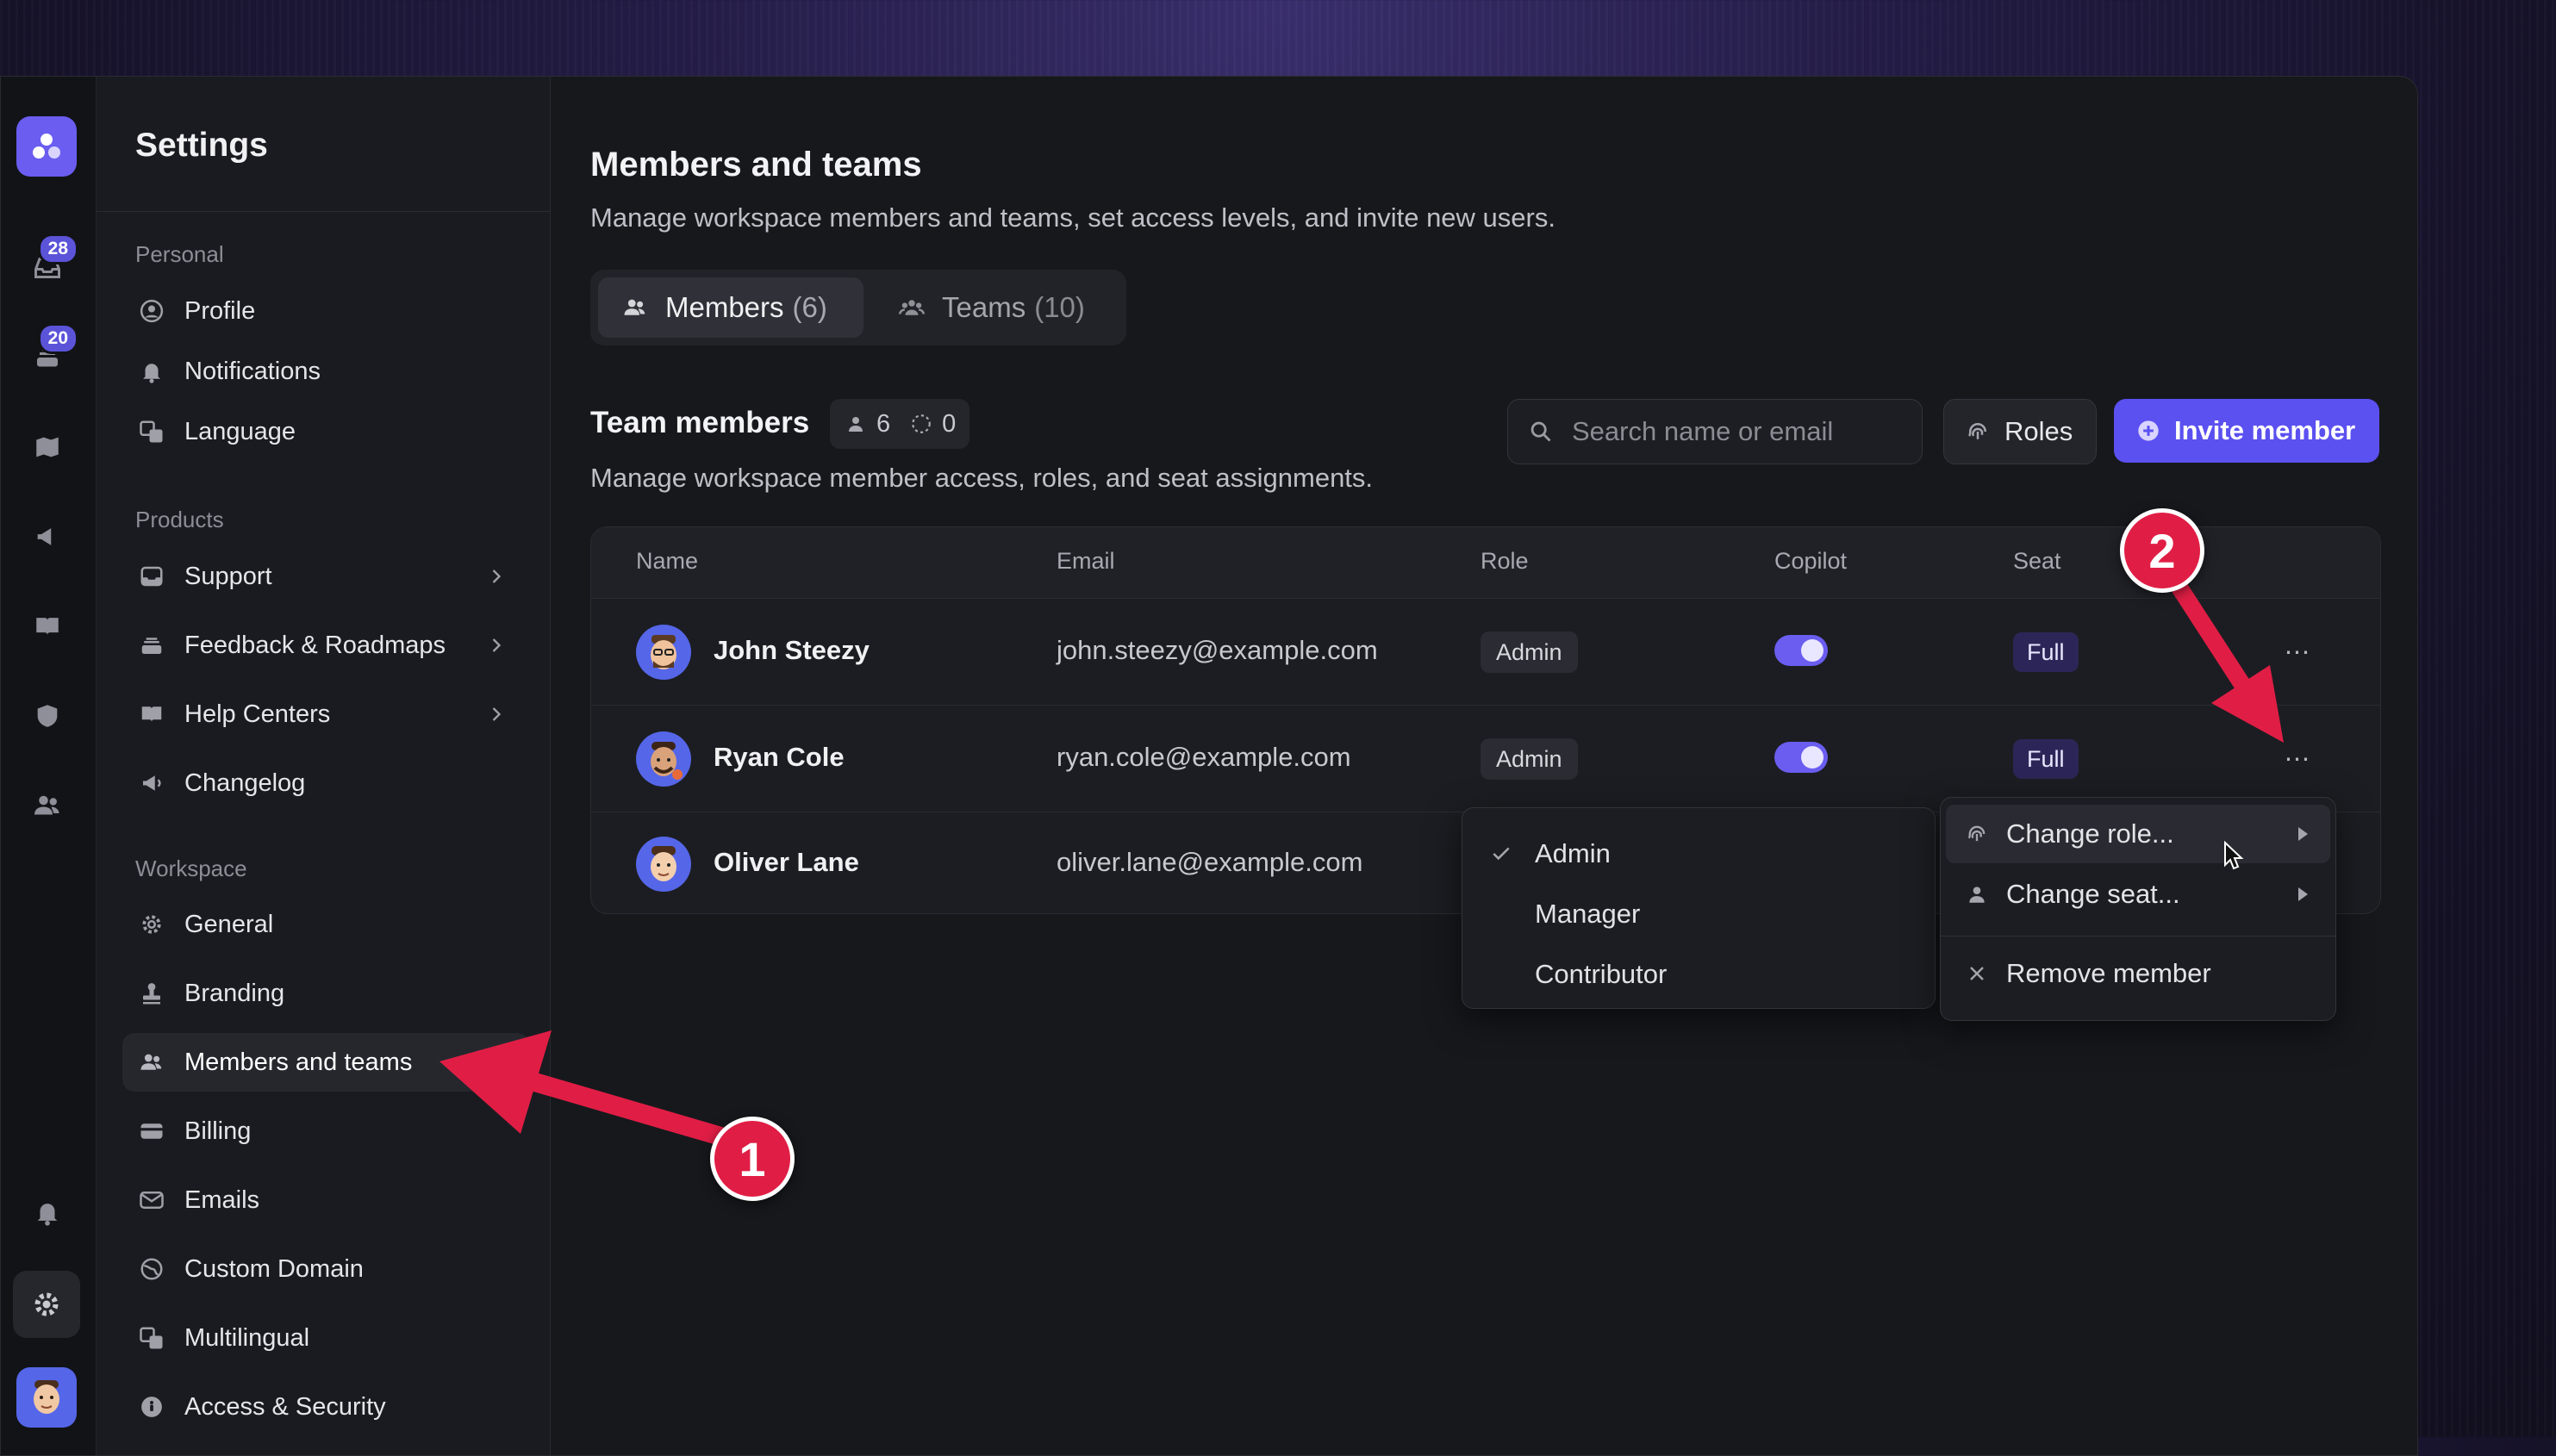 Image resolution: width=2556 pixels, height=1456 pixels. Describe the element at coordinates (1977, 974) in the screenshot. I see `close-icon` at that location.